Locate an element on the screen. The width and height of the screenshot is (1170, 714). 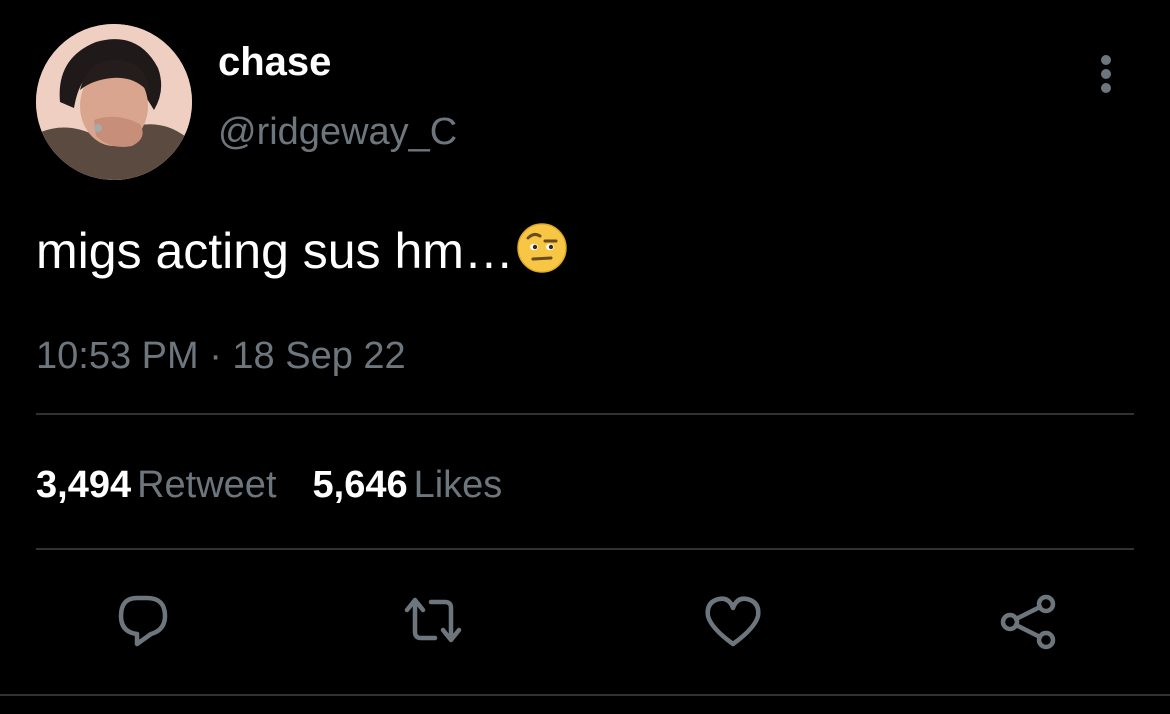
tweet-stats: 3,494 Retweet 5,646 Likes is located at coordinates (269, 485).